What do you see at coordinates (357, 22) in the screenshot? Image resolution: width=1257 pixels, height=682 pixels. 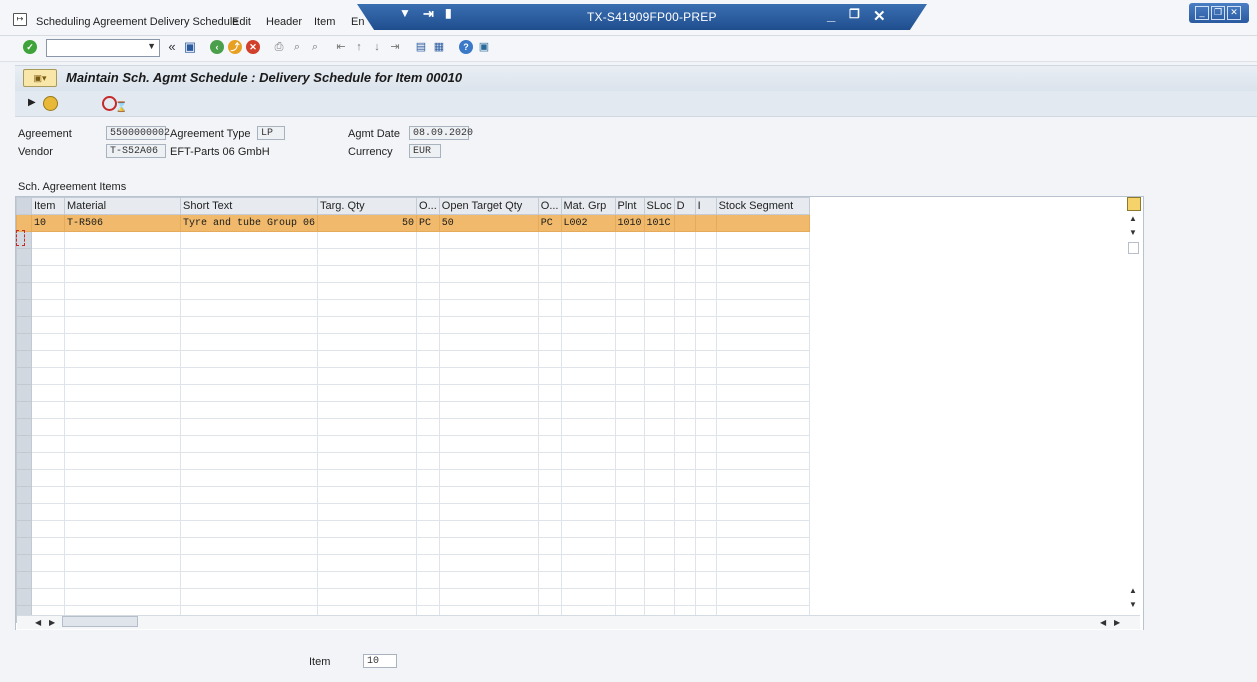 I see `menu-environment: En` at bounding box center [357, 22].